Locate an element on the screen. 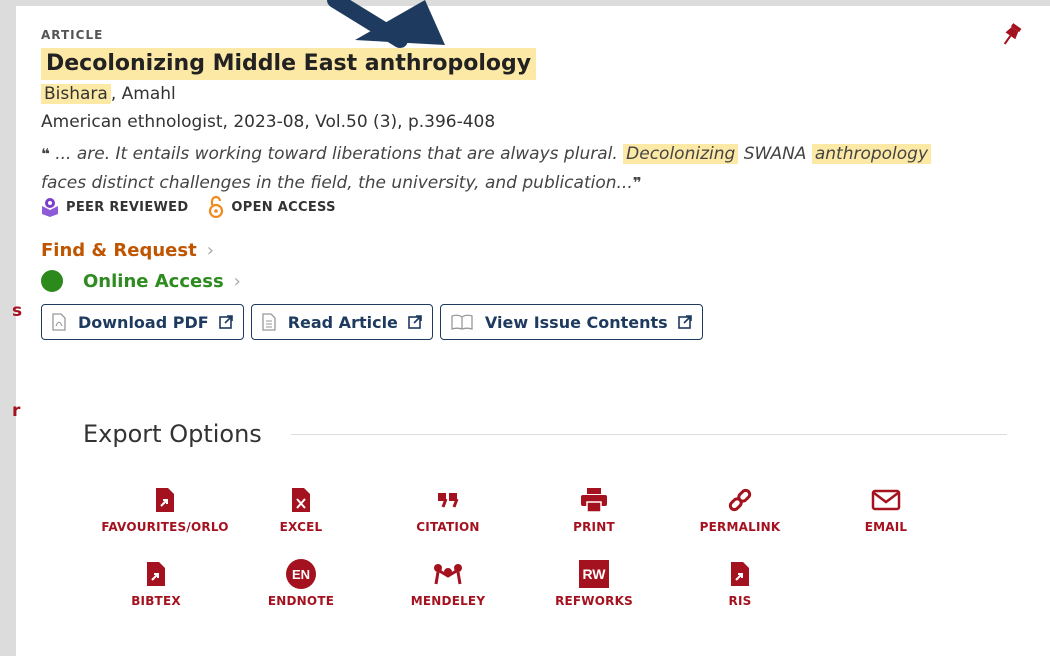 This screenshot has height=656, width=1050. export-citation: CITATION is located at coordinates (448, 510).